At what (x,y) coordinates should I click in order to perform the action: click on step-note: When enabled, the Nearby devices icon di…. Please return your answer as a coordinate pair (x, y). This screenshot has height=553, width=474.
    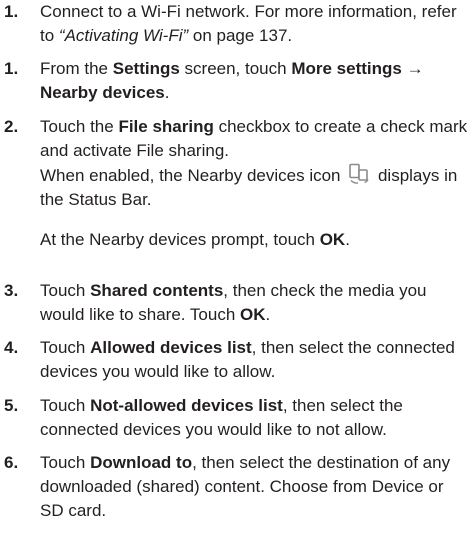
    Looking at the image, I should click on (255, 187).